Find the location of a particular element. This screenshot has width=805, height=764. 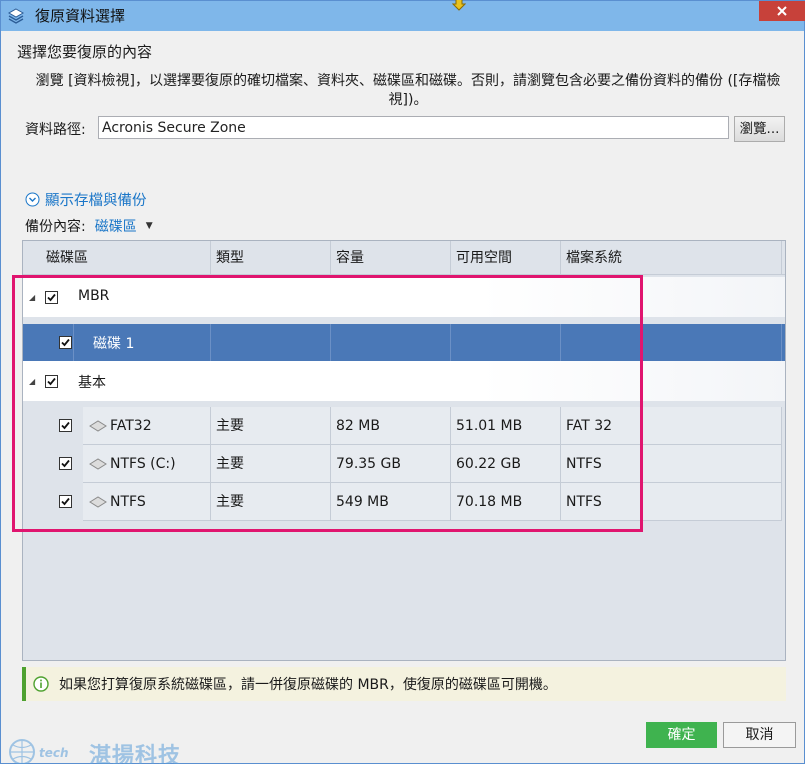

backup-content-row: 備份內容: 磁碟區 ▼ is located at coordinates (89, 226).